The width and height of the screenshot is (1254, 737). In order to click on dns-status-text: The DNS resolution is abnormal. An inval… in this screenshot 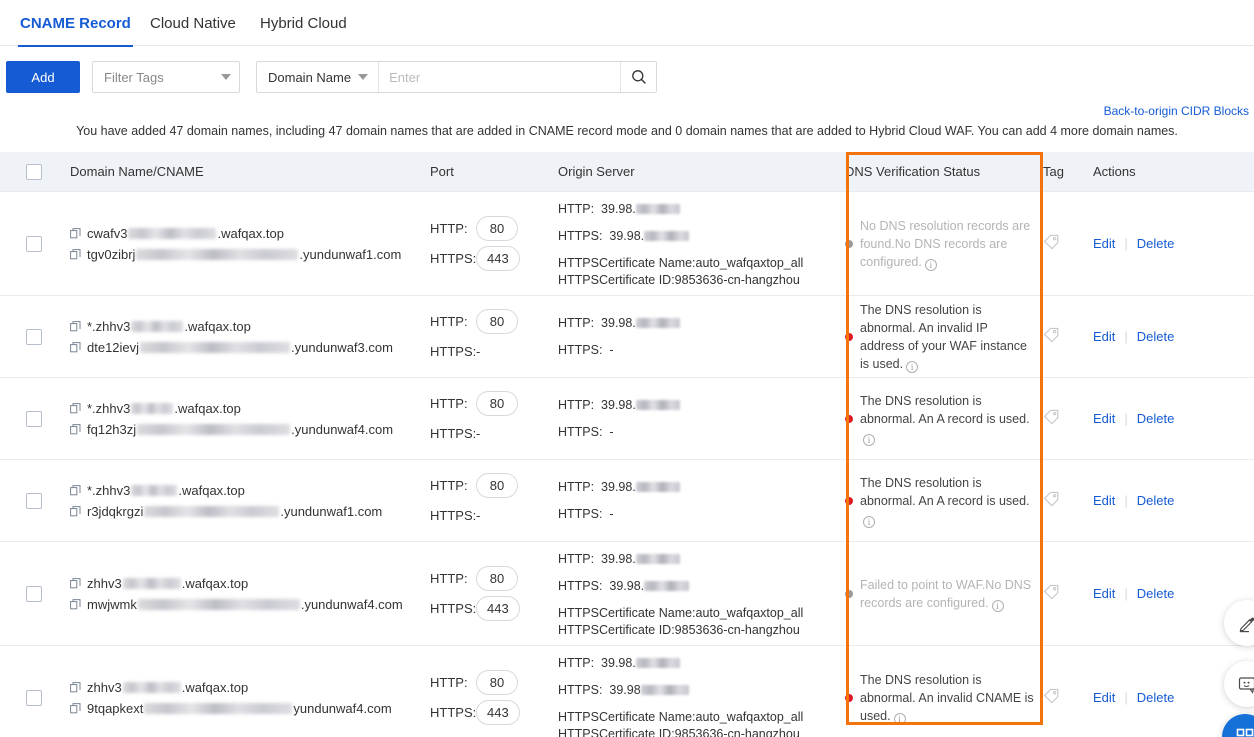, I will do `click(947, 698)`.